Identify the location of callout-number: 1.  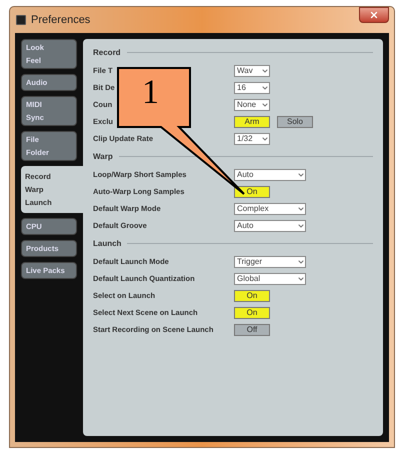
(150, 93).